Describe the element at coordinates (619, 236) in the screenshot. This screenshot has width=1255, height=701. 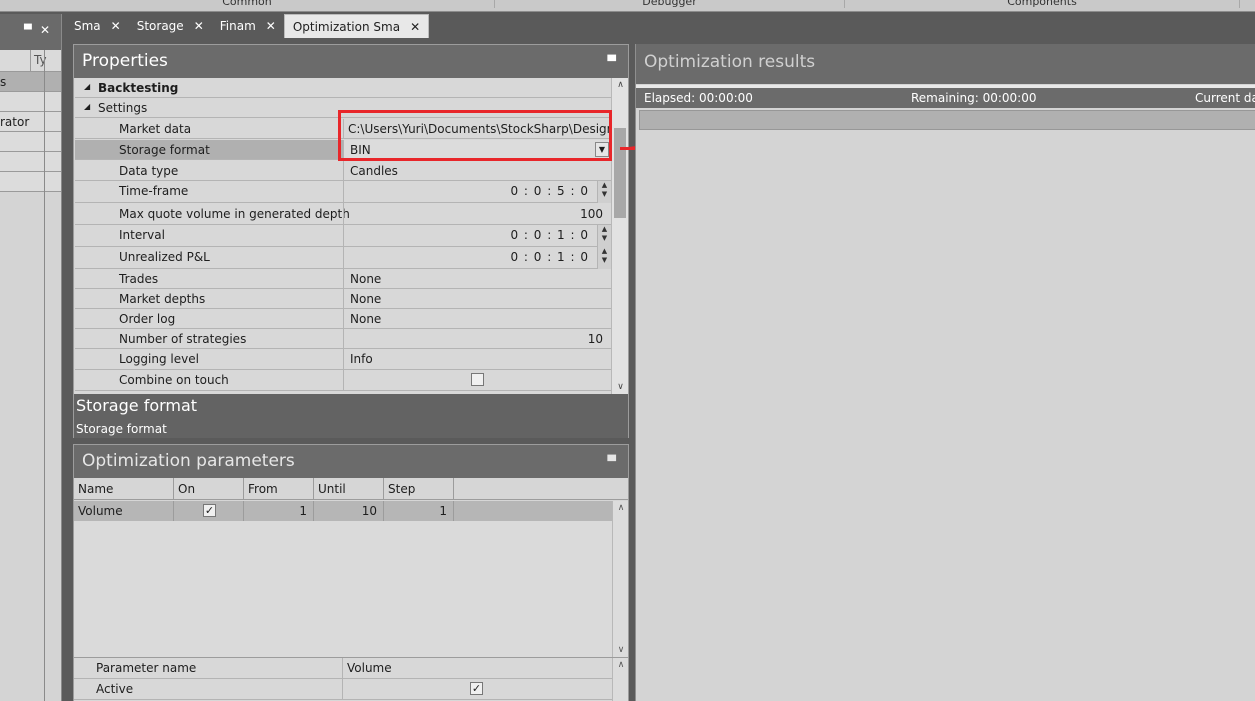
I see `properties-scrollbar: ∧ ∨` at that location.